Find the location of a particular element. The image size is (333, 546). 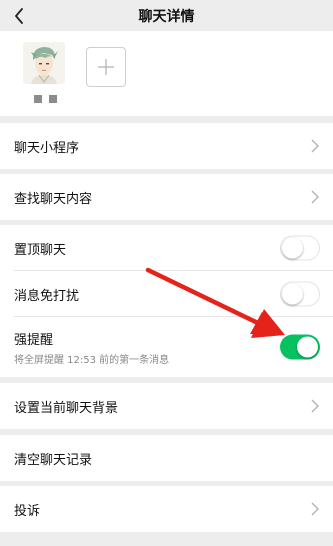

group-mini-program: 聊天小程序 is located at coordinates (166, 146).